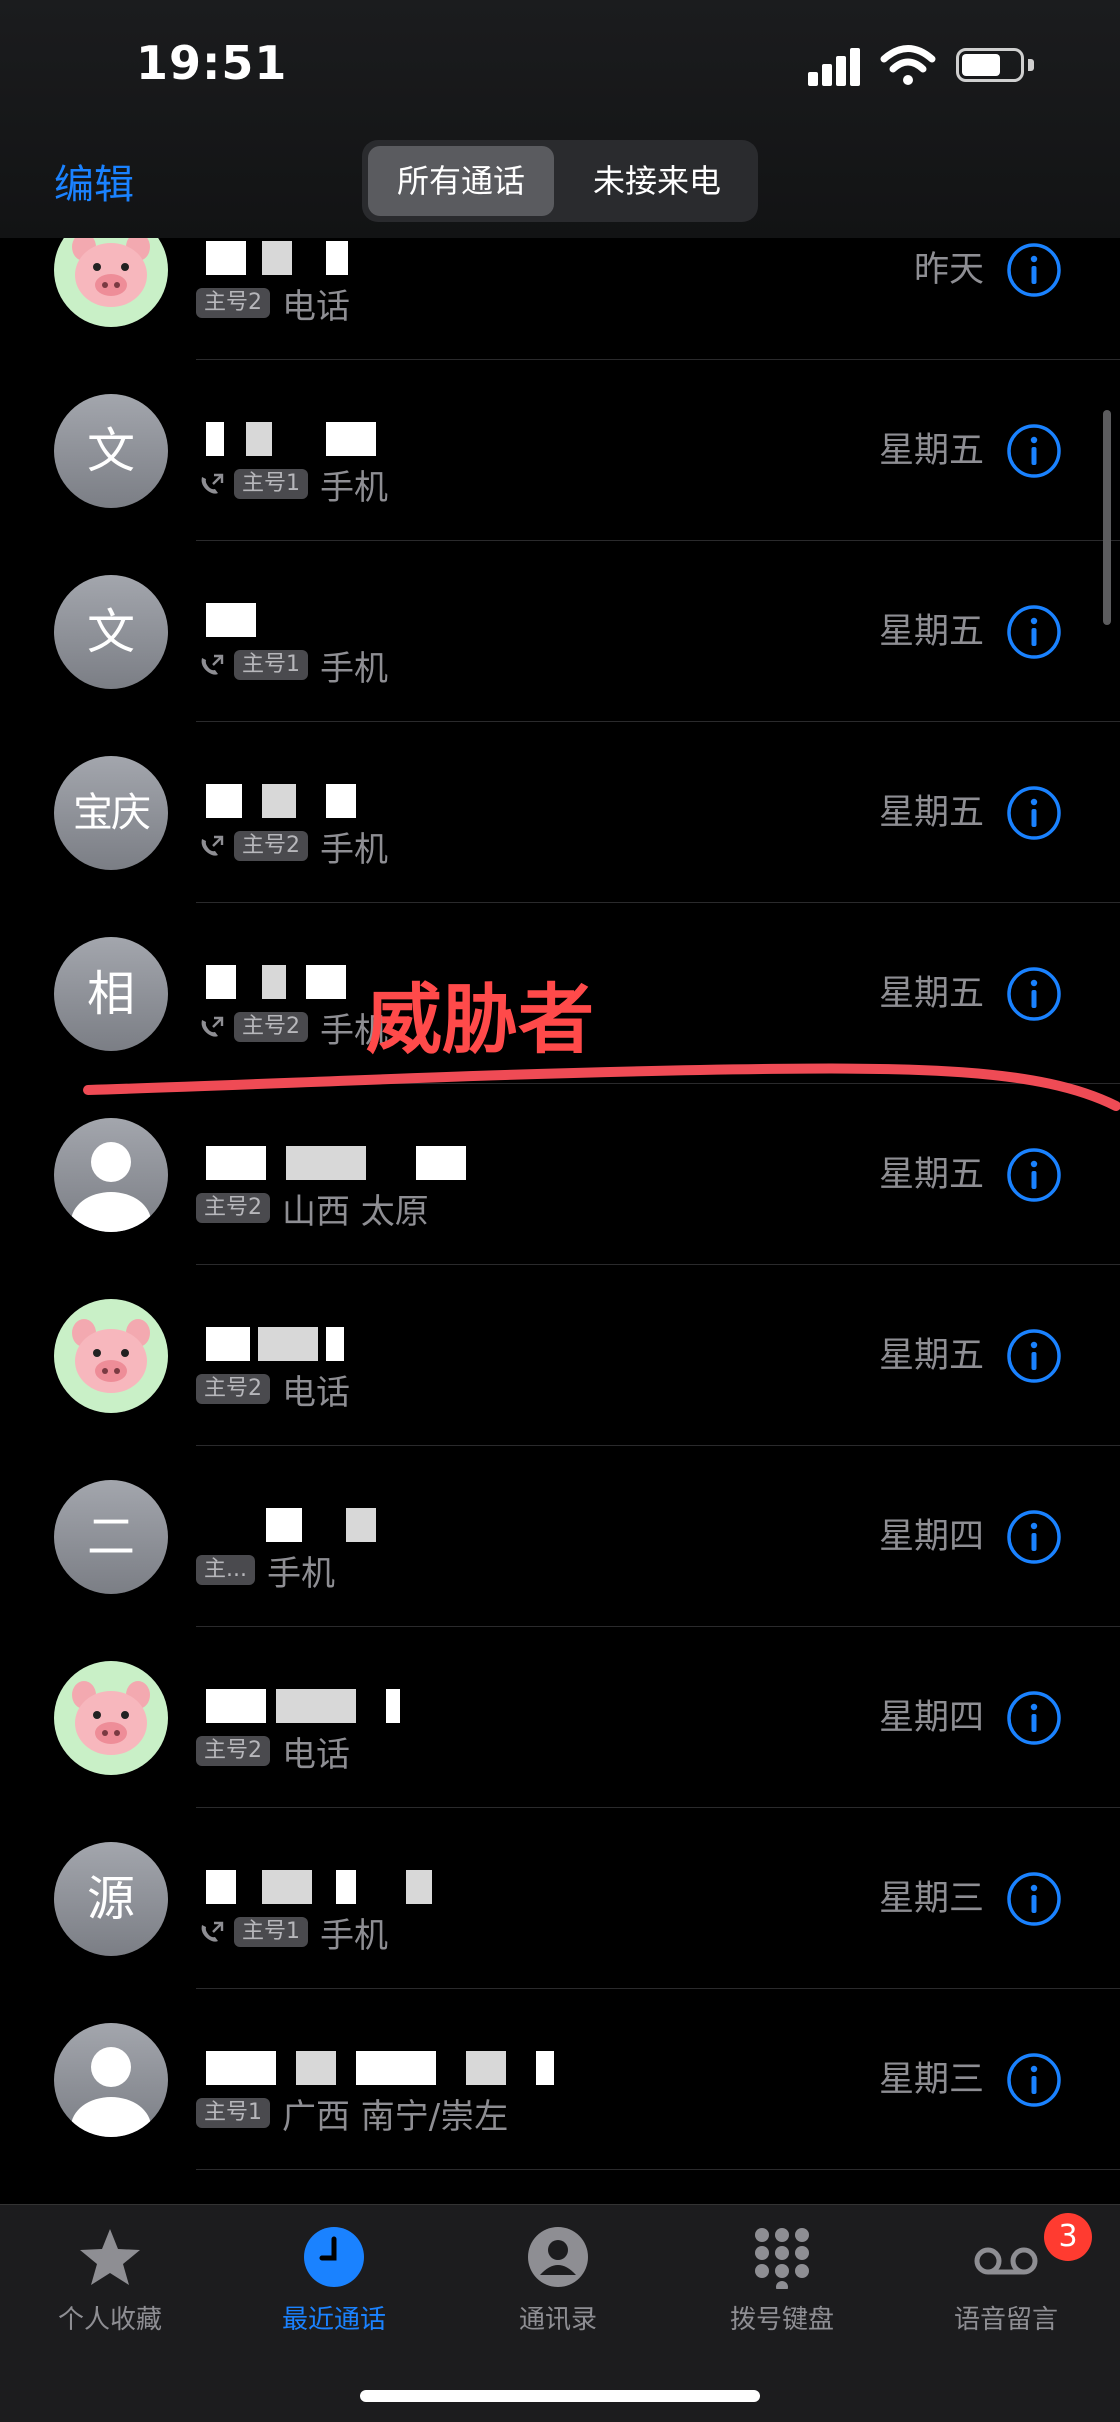  What do you see at coordinates (1006, 2261) in the screenshot?
I see `voicemail-icon` at bounding box center [1006, 2261].